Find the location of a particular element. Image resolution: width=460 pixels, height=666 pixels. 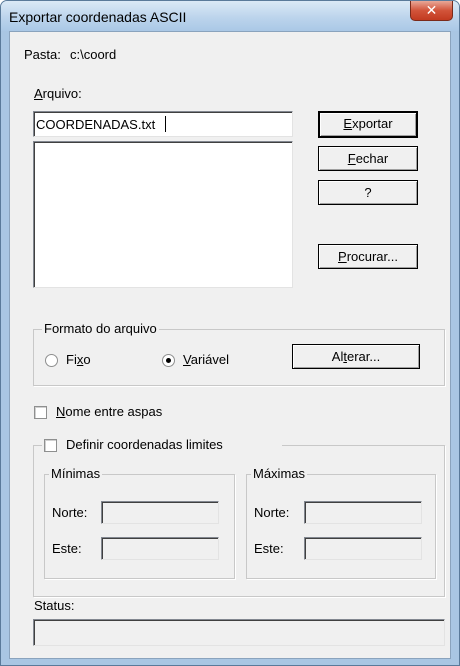

max-este-label: Este: is located at coordinates (269, 548).